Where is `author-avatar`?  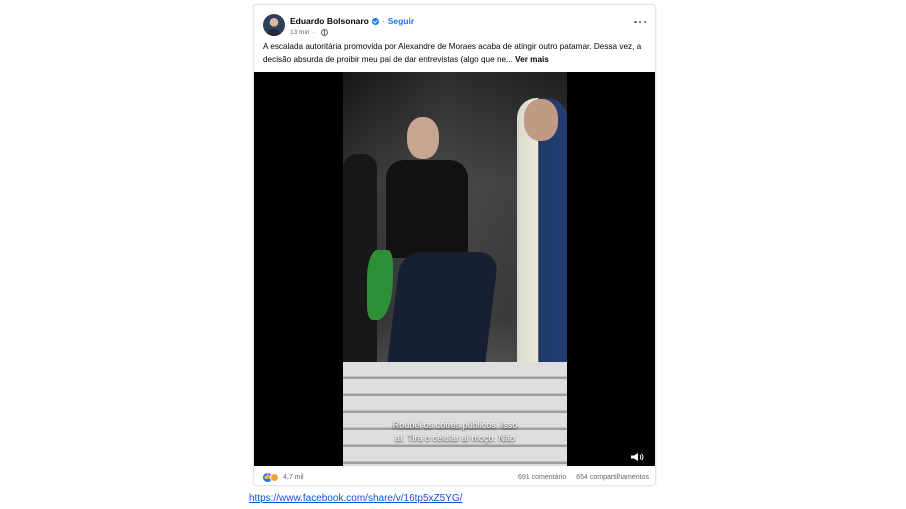 author-avatar is located at coordinates (274, 25).